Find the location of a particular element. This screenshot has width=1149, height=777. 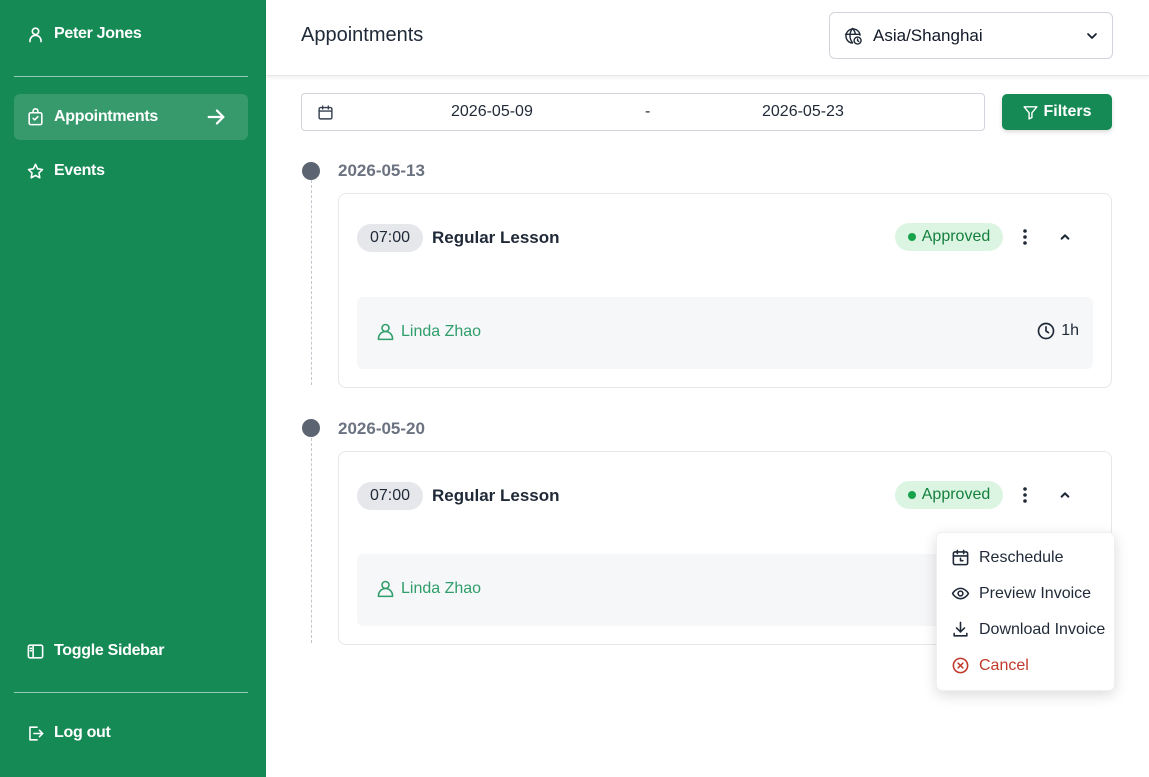

eye-icon is located at coordinates (960, 593).